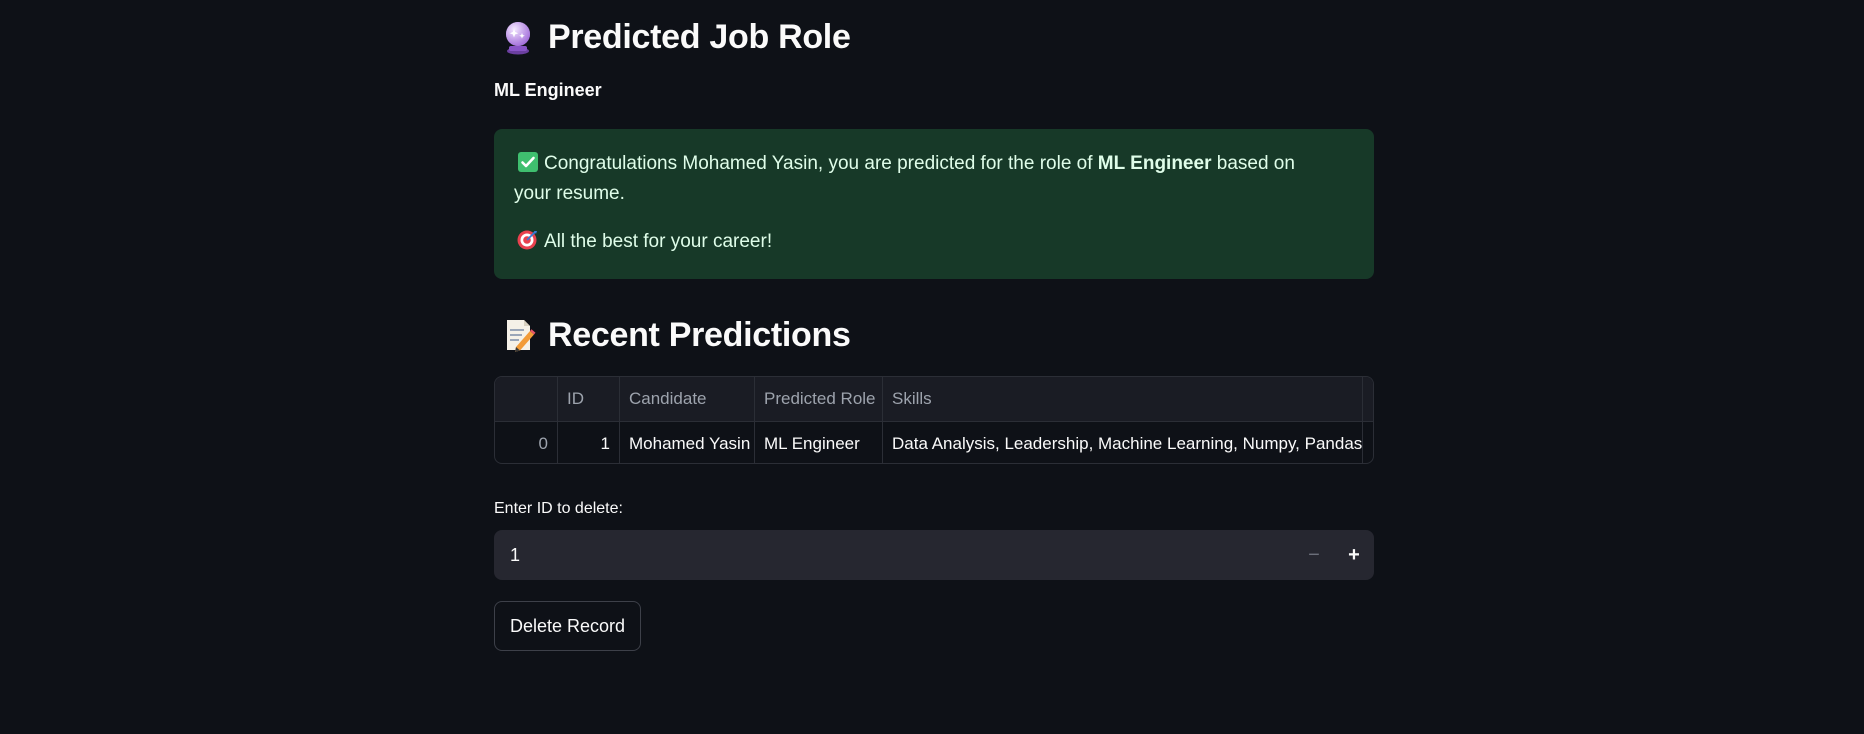 The height and width of the screenshot is (734, 1864). I want to click on increment-button: +, so click(1354, 555).